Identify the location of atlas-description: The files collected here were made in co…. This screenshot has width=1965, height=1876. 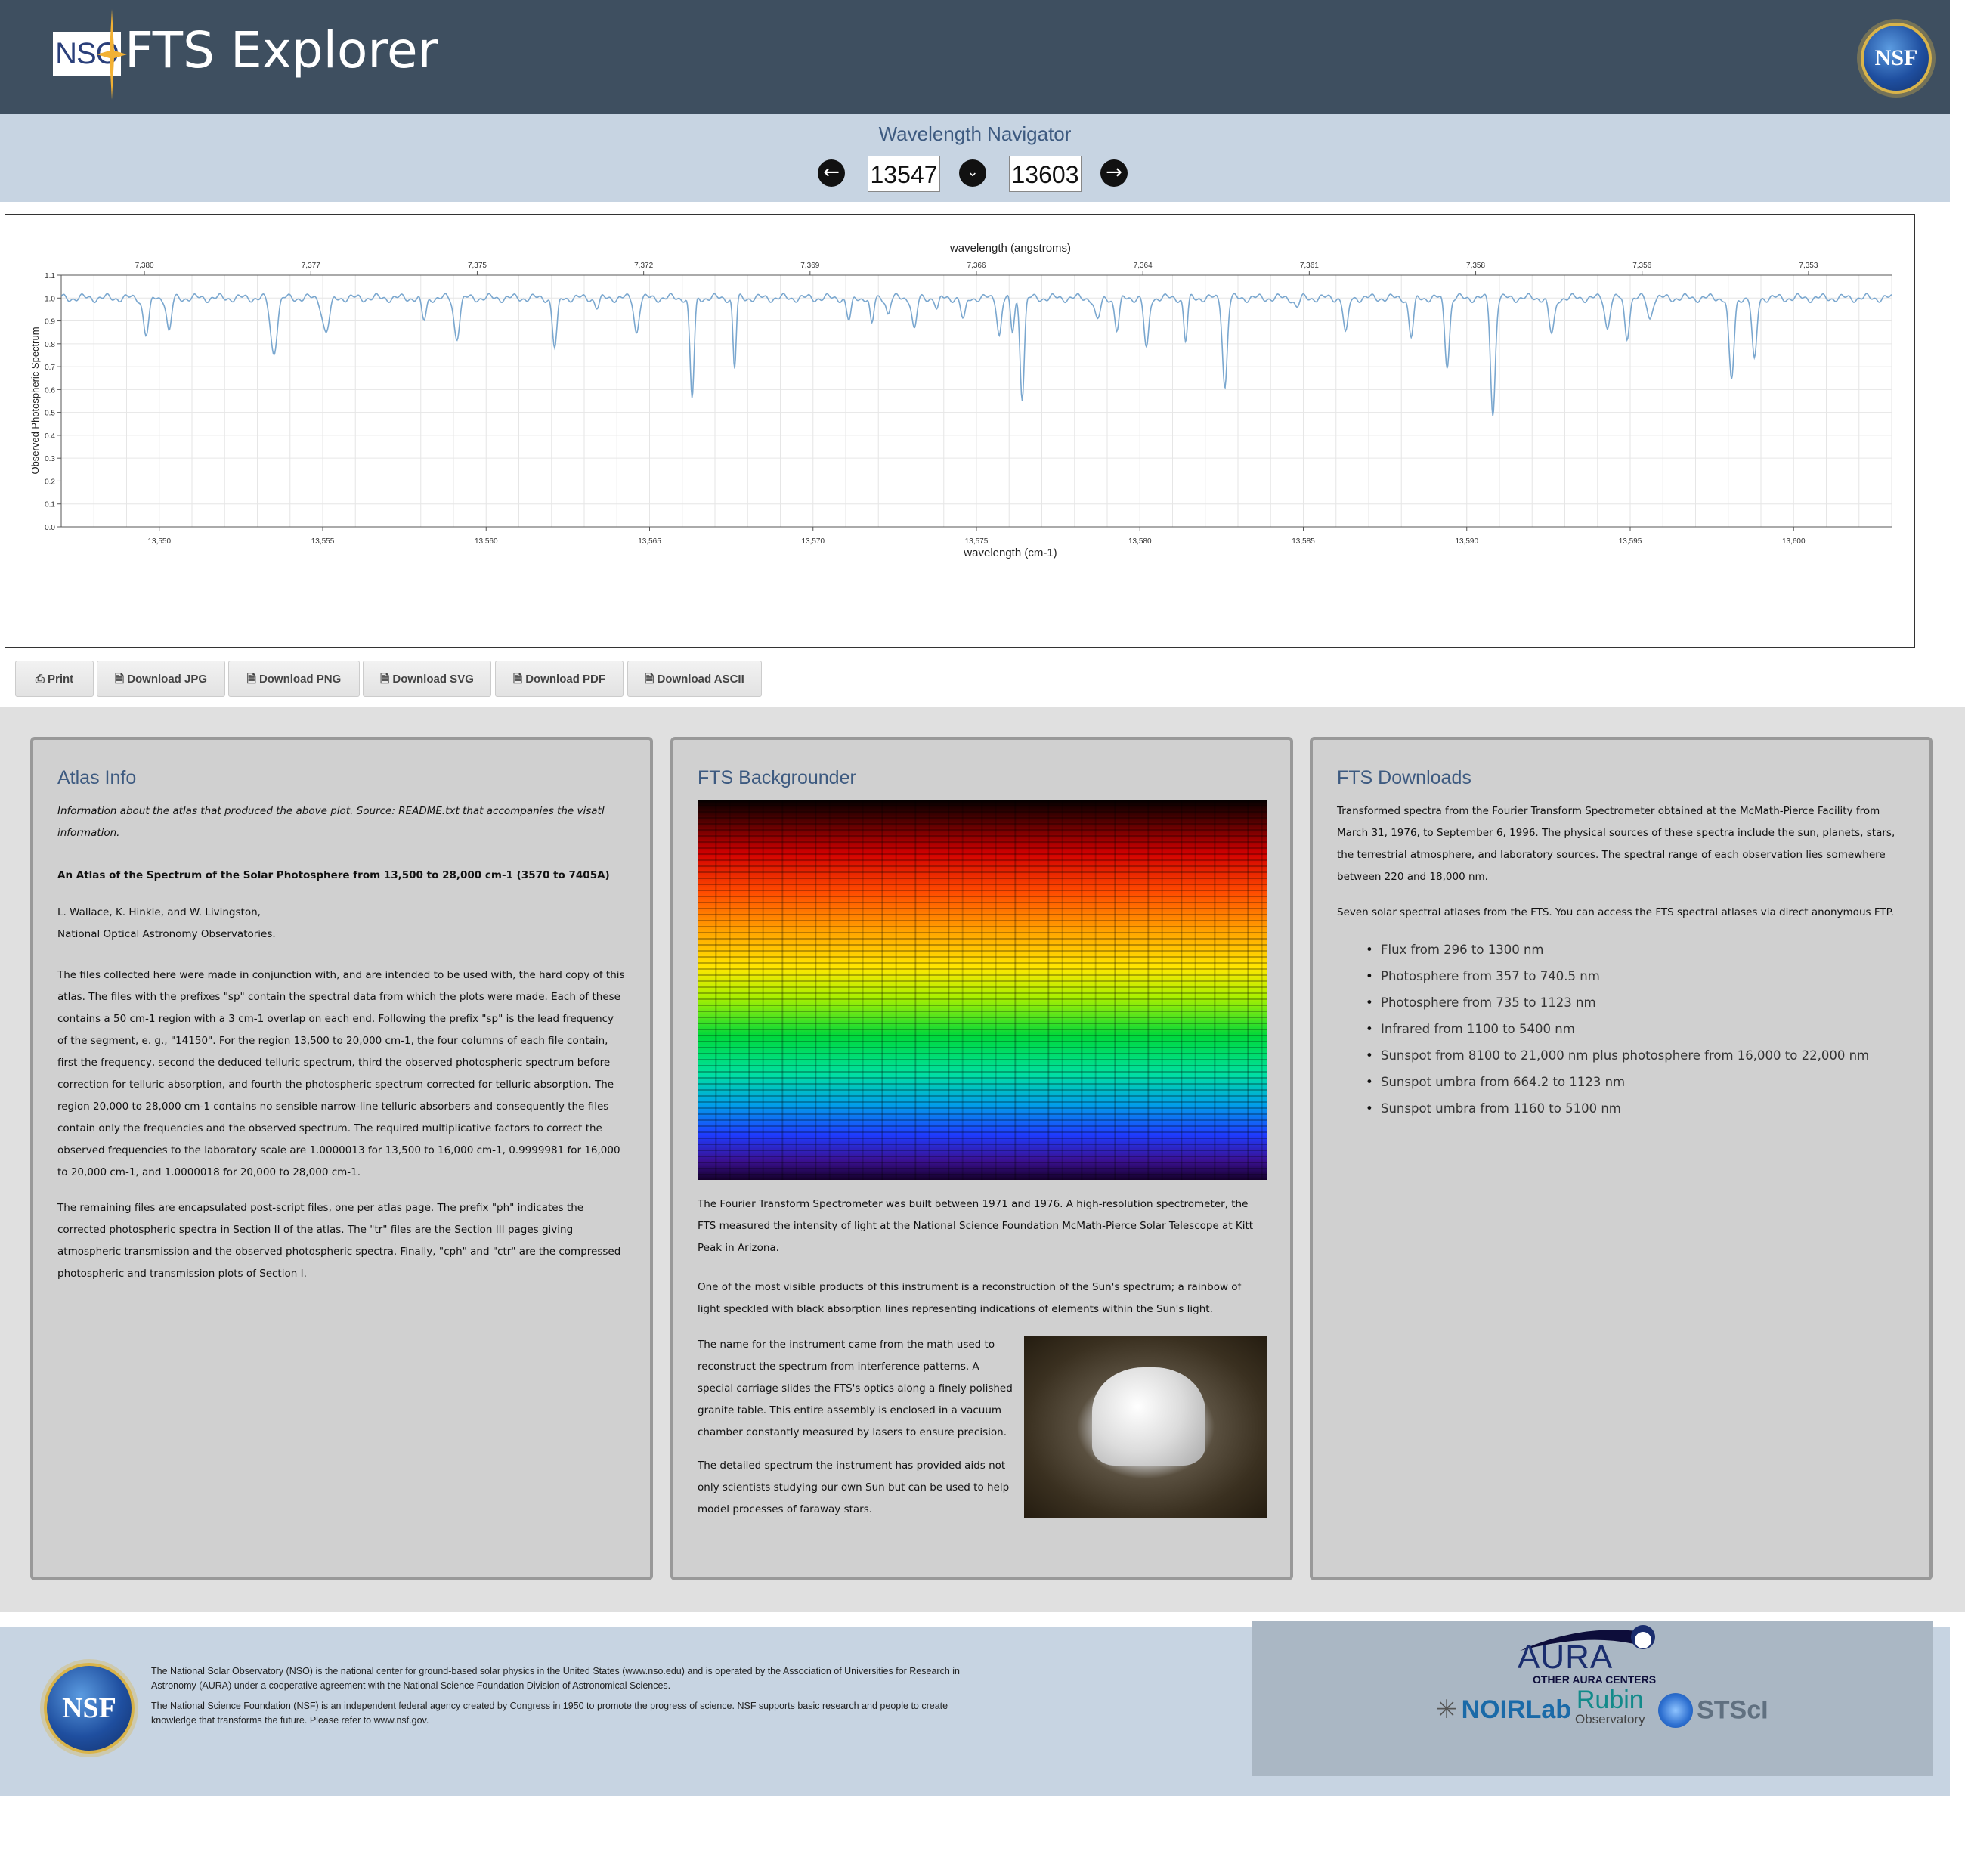
(341, 1073).